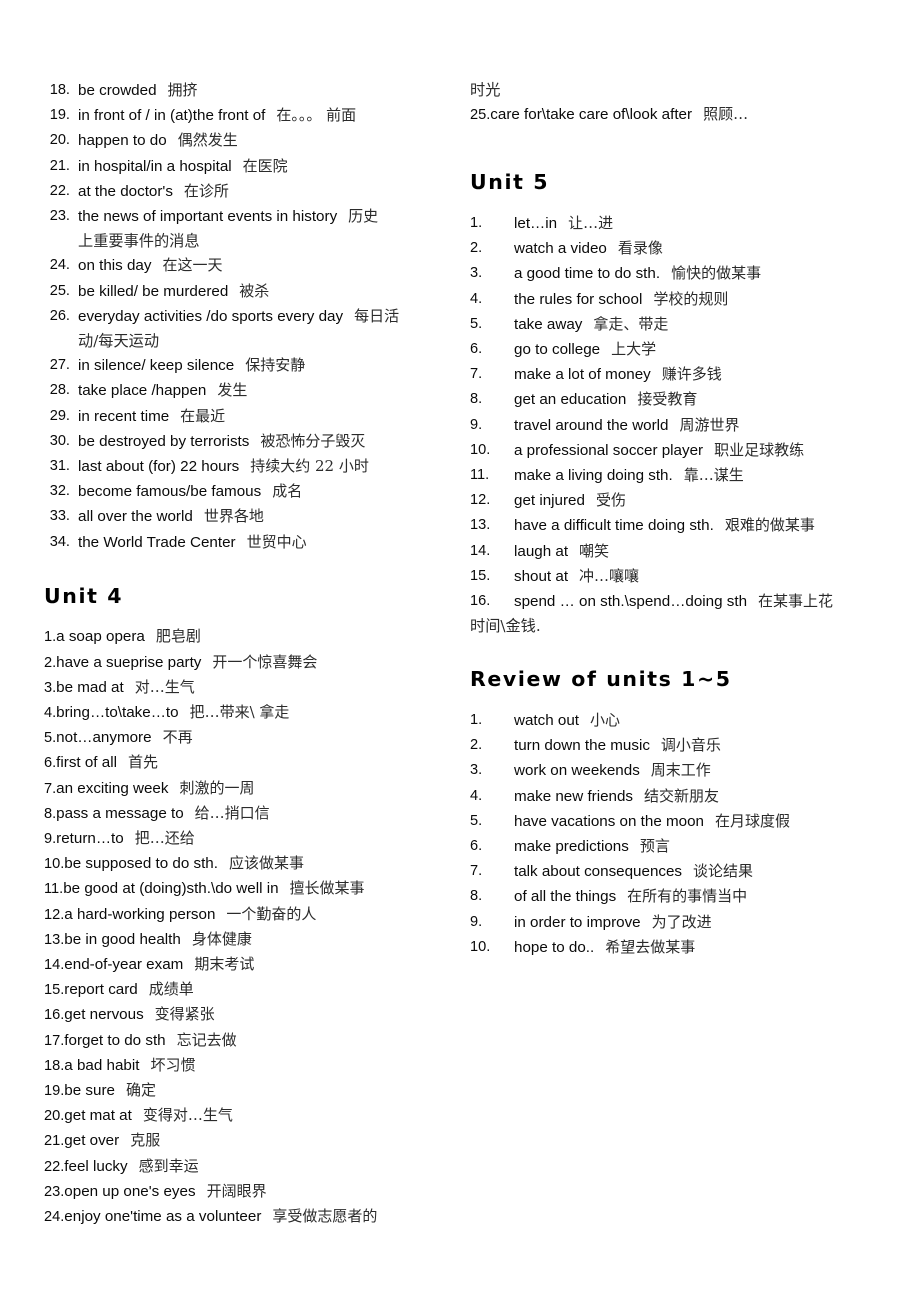  What do you see at coordinates (141, 864) in the screenshot?
I see `item-english: be supposed to do sth.` at bounding box center [141, 864].